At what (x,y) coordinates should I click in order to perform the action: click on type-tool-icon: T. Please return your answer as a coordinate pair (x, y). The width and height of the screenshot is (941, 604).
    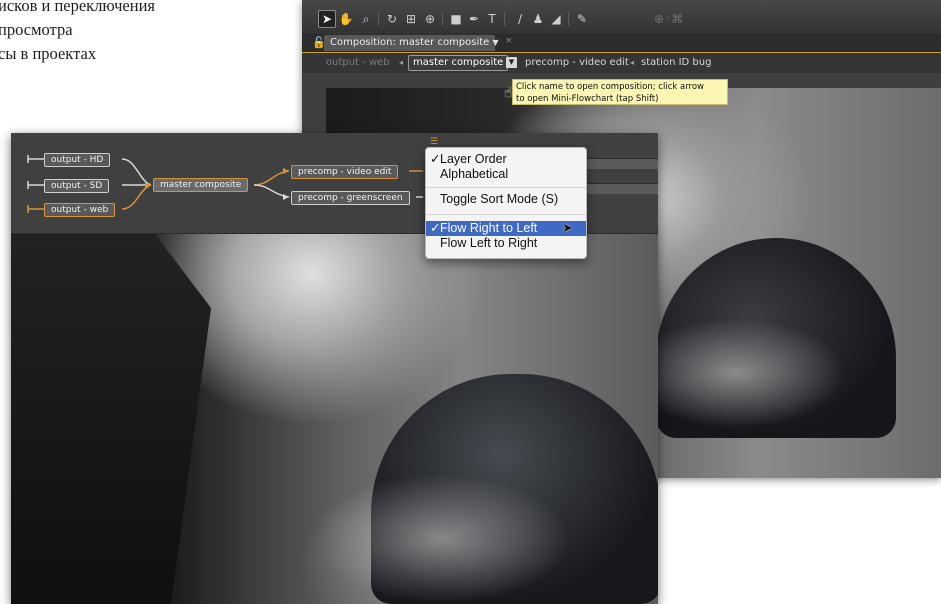
    Looking at the image, I should click on (492, 19).